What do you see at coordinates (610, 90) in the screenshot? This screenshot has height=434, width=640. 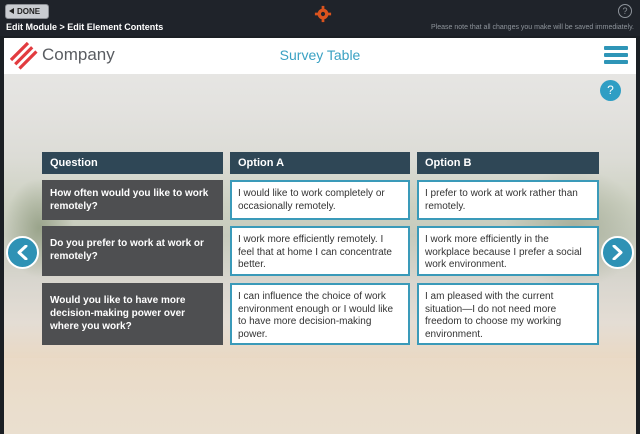 I see `help-icon: ?` at bounding box center [610, 90].